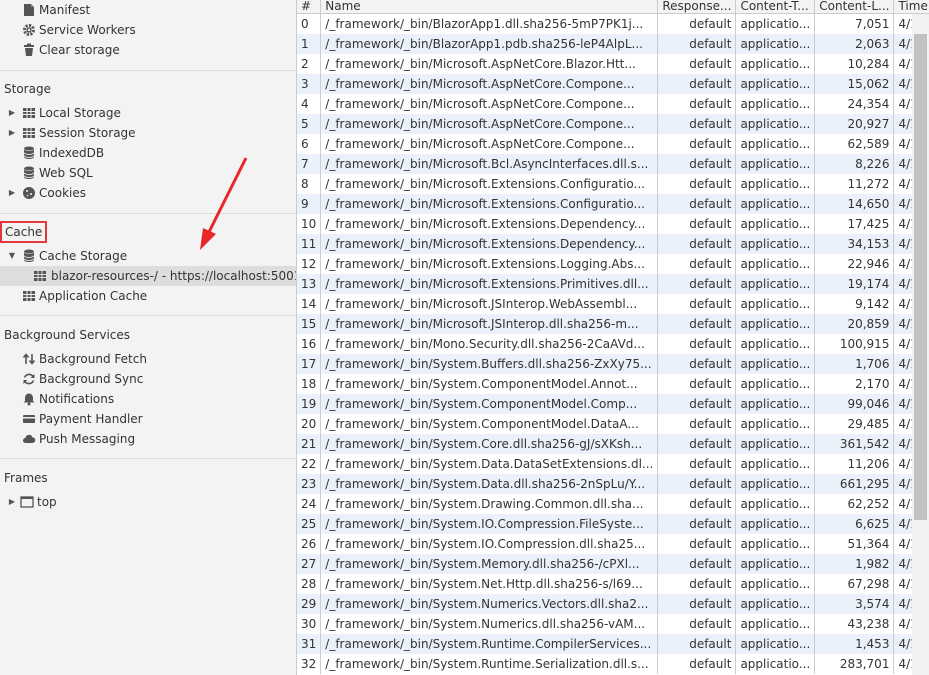  I want to click on scrollbar-thumb, so click(920, 277).